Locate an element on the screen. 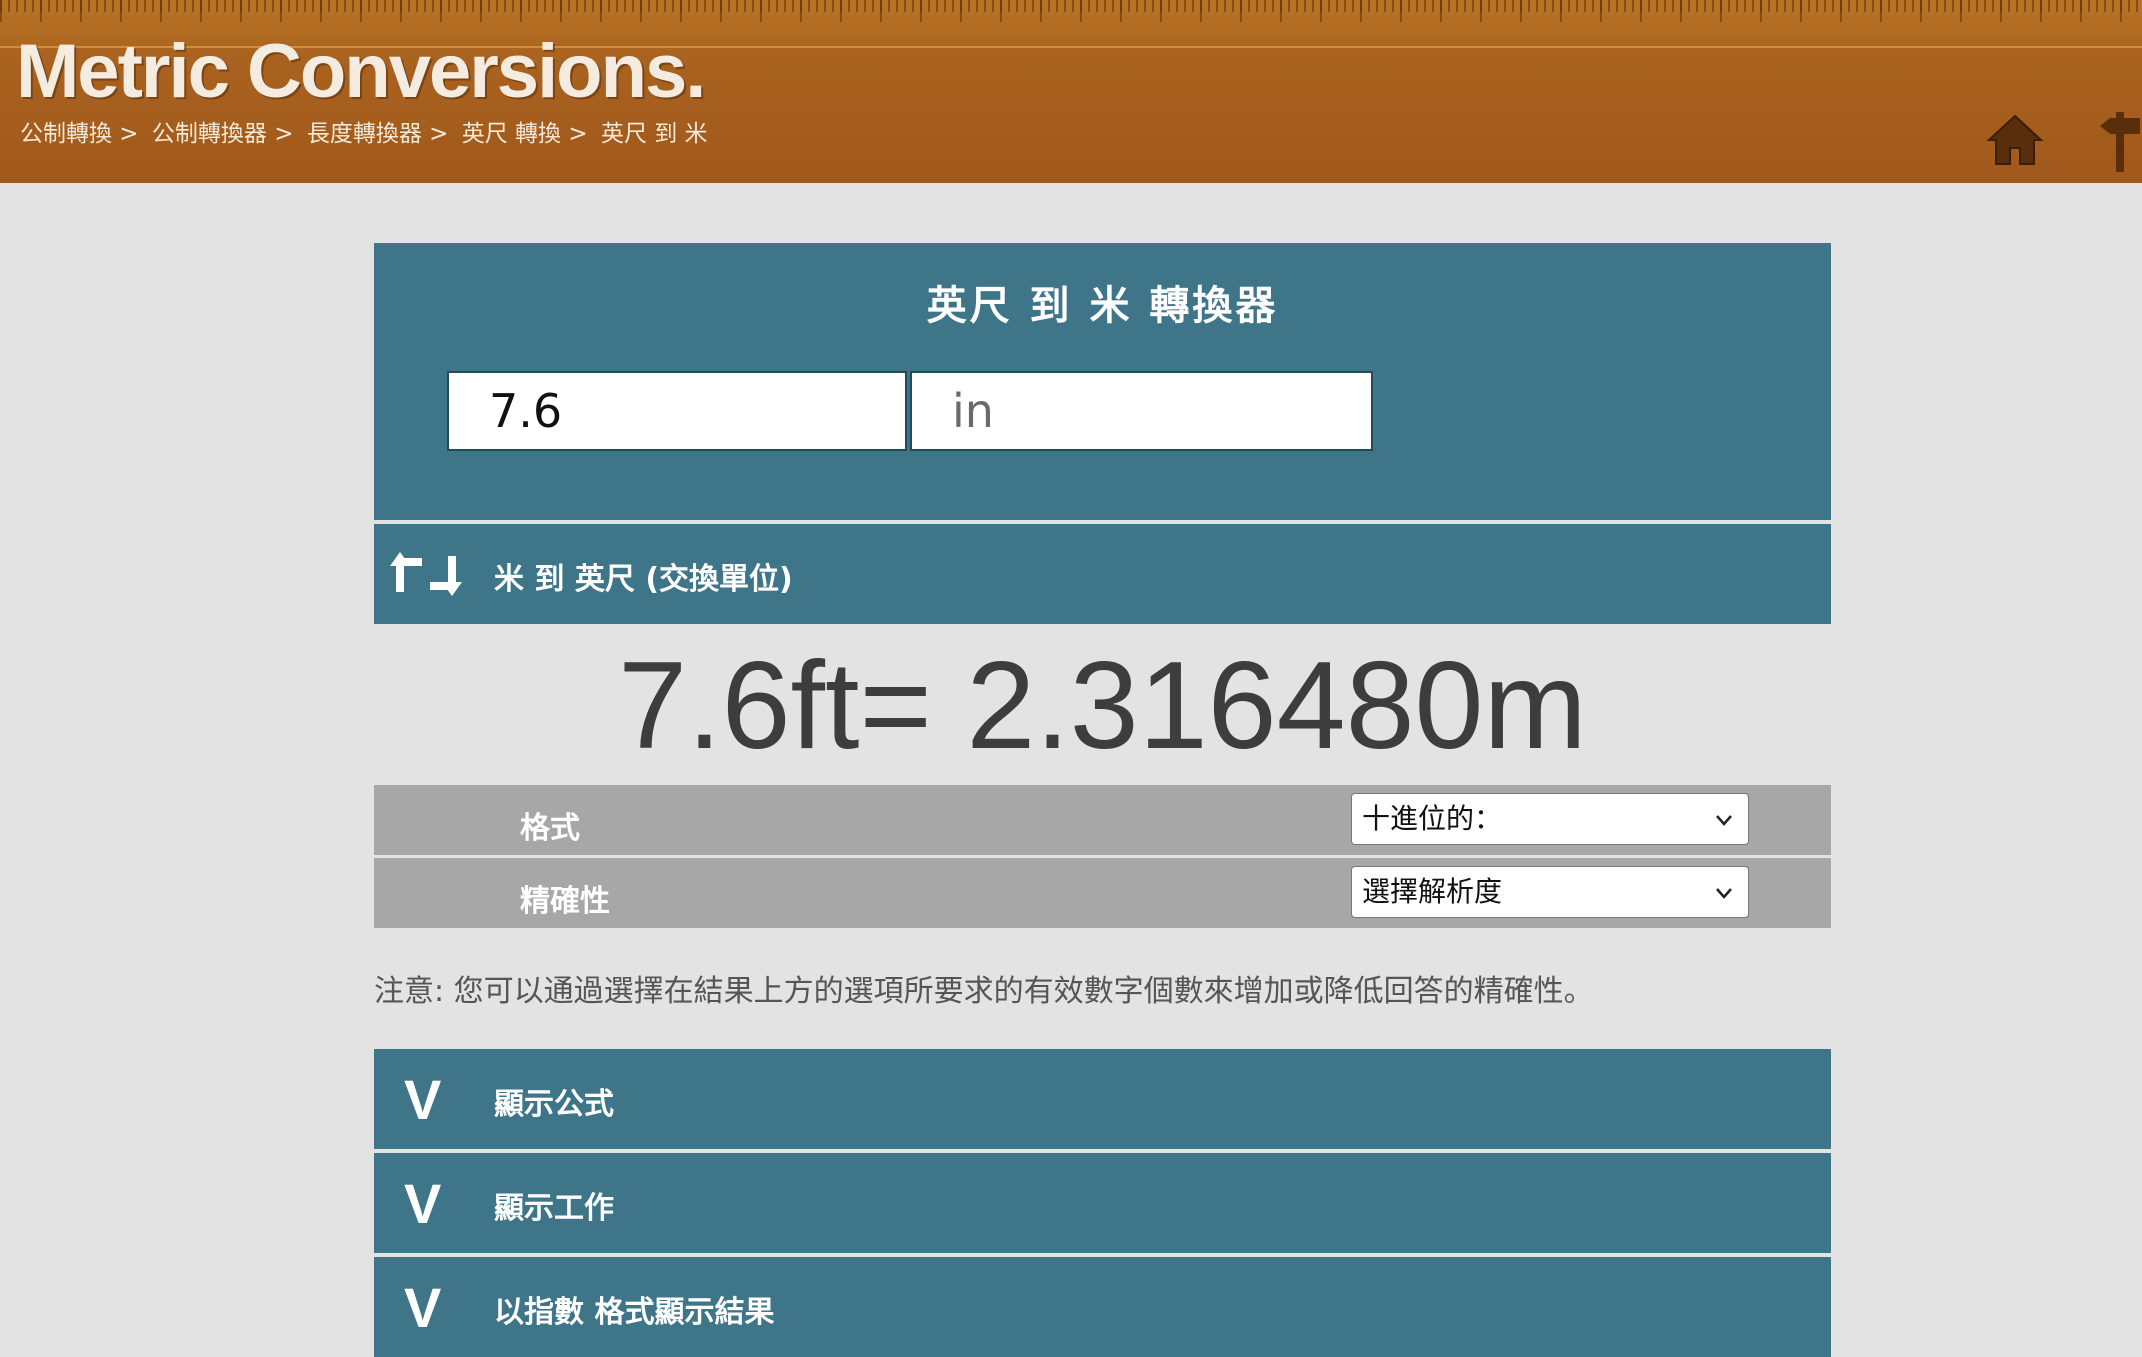  breadcrumb: 公制轉換 > 公制轉換器 > 長度轉換器 > 英尺 轉換 > 英尺 到 米 is located at coordinates (367, 131).